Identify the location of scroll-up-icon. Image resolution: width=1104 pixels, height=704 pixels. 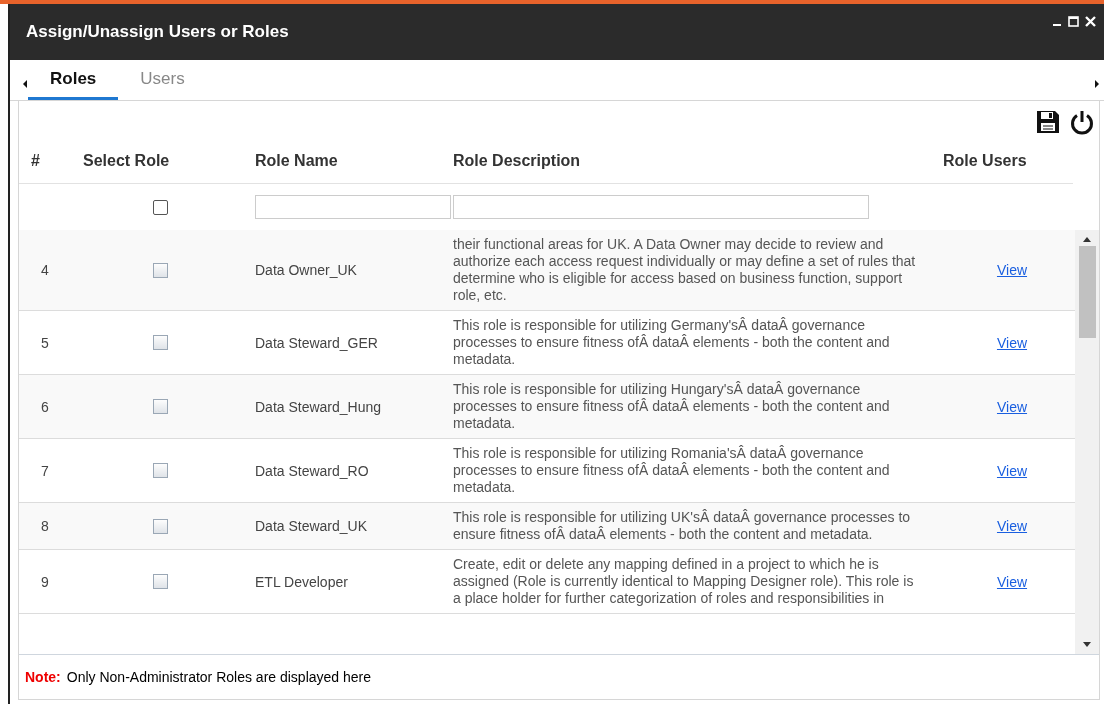
(1087, 239).